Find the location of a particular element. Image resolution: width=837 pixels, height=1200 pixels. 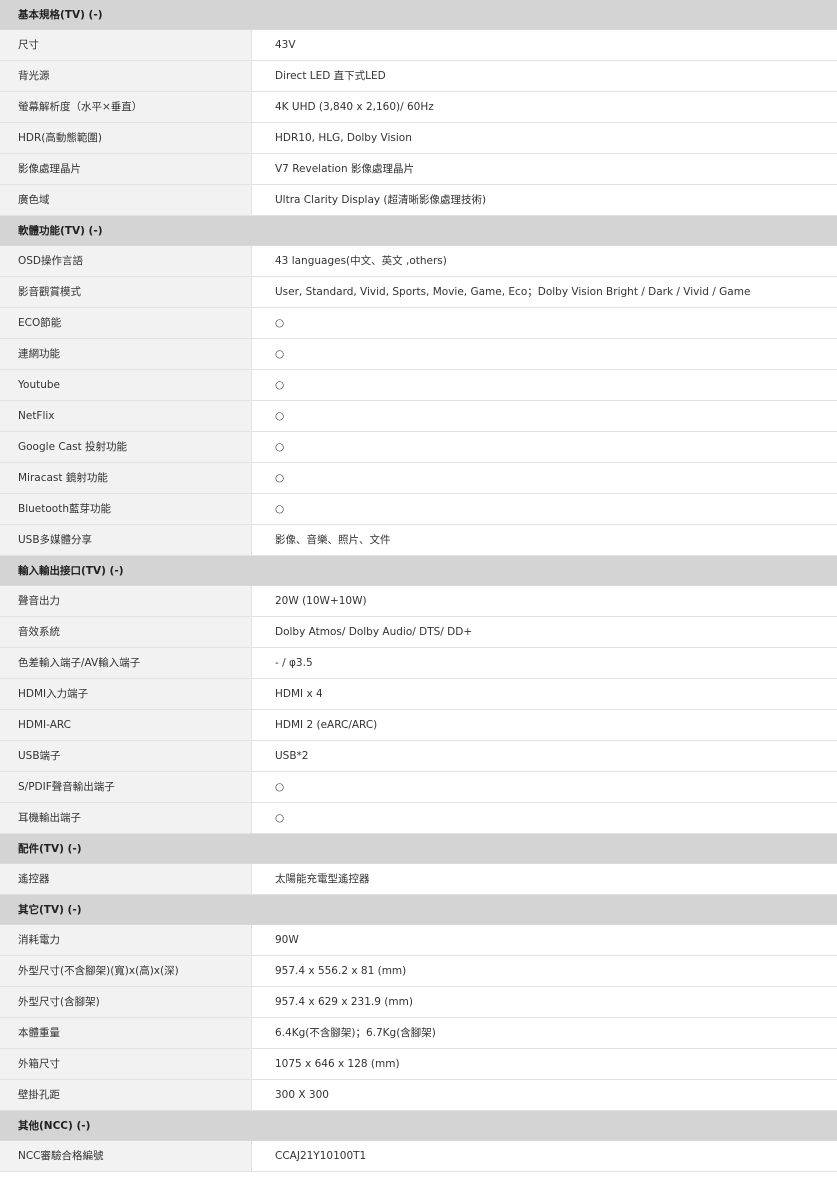

spec-row: USB多媒體分享 影像、音樂、照片、文件 is located at coordinates (418, 540).